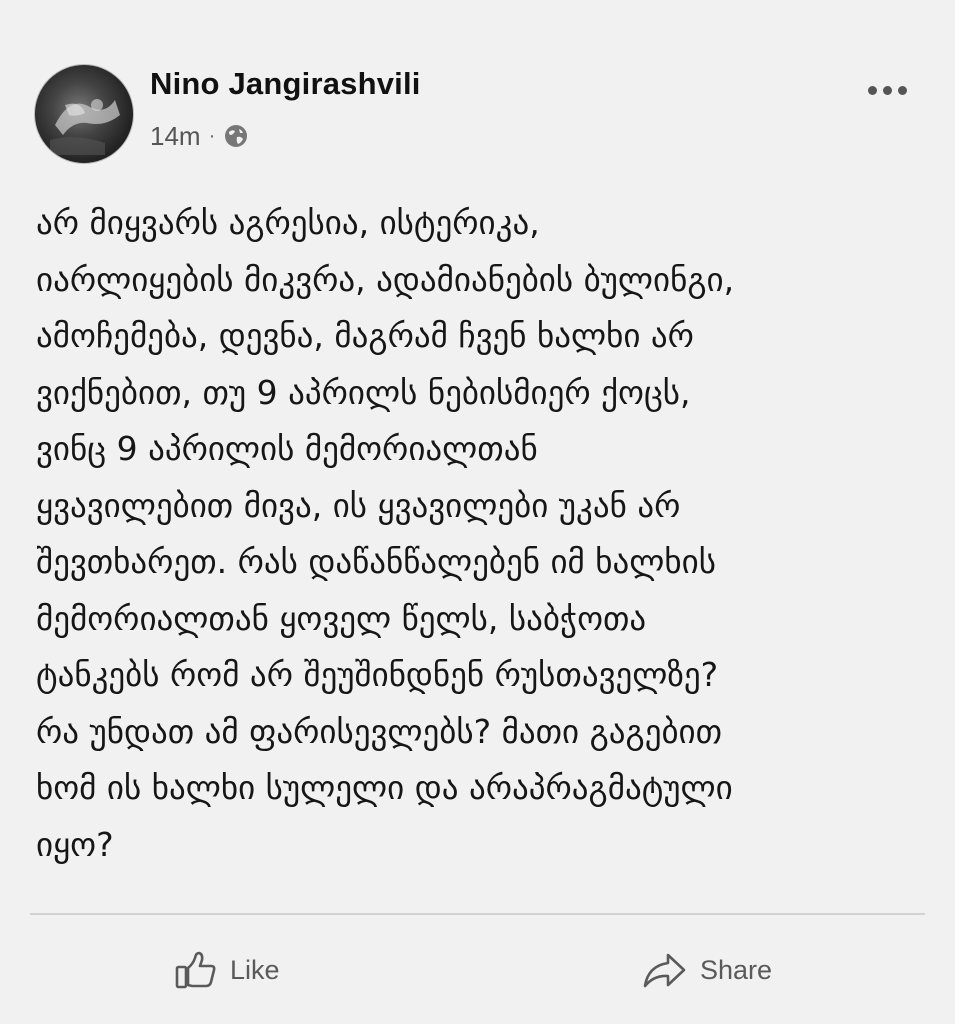 Image resolution: width=955 pixels, height=1024 pixels. What do you see at coordinates (175, 136) in the screenshot?
I see `post-timestamp: 14m` at bounding box center [175, 136].